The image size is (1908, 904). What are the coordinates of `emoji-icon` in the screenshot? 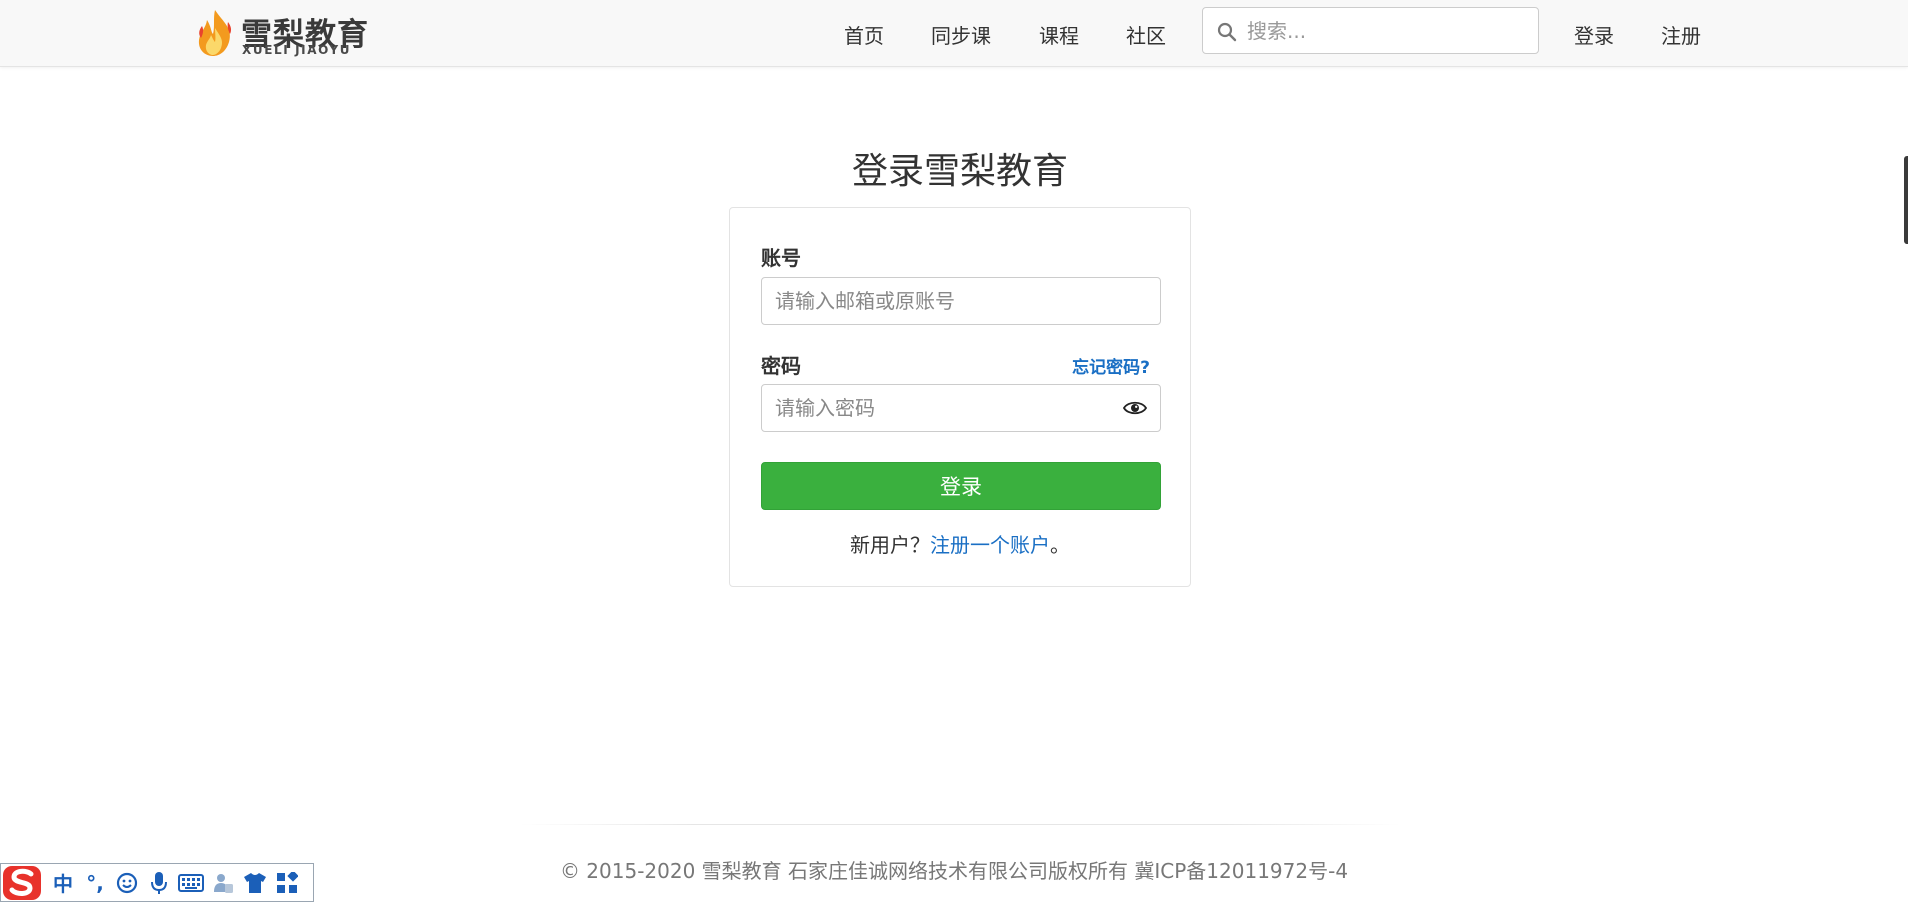 It's located at (127, 882).